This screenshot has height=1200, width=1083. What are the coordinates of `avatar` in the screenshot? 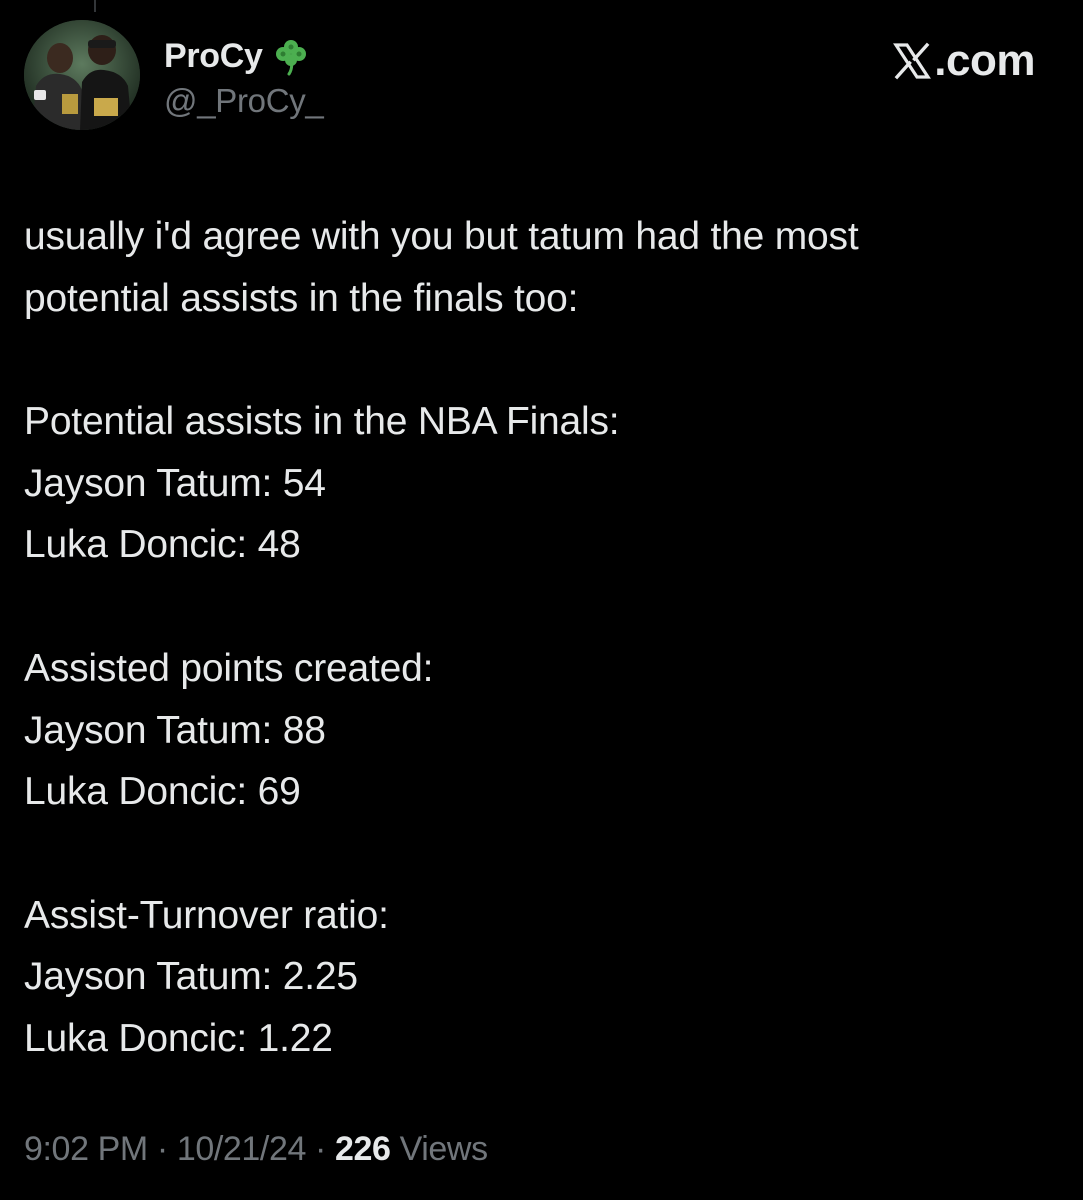 It's located at (82, 75).